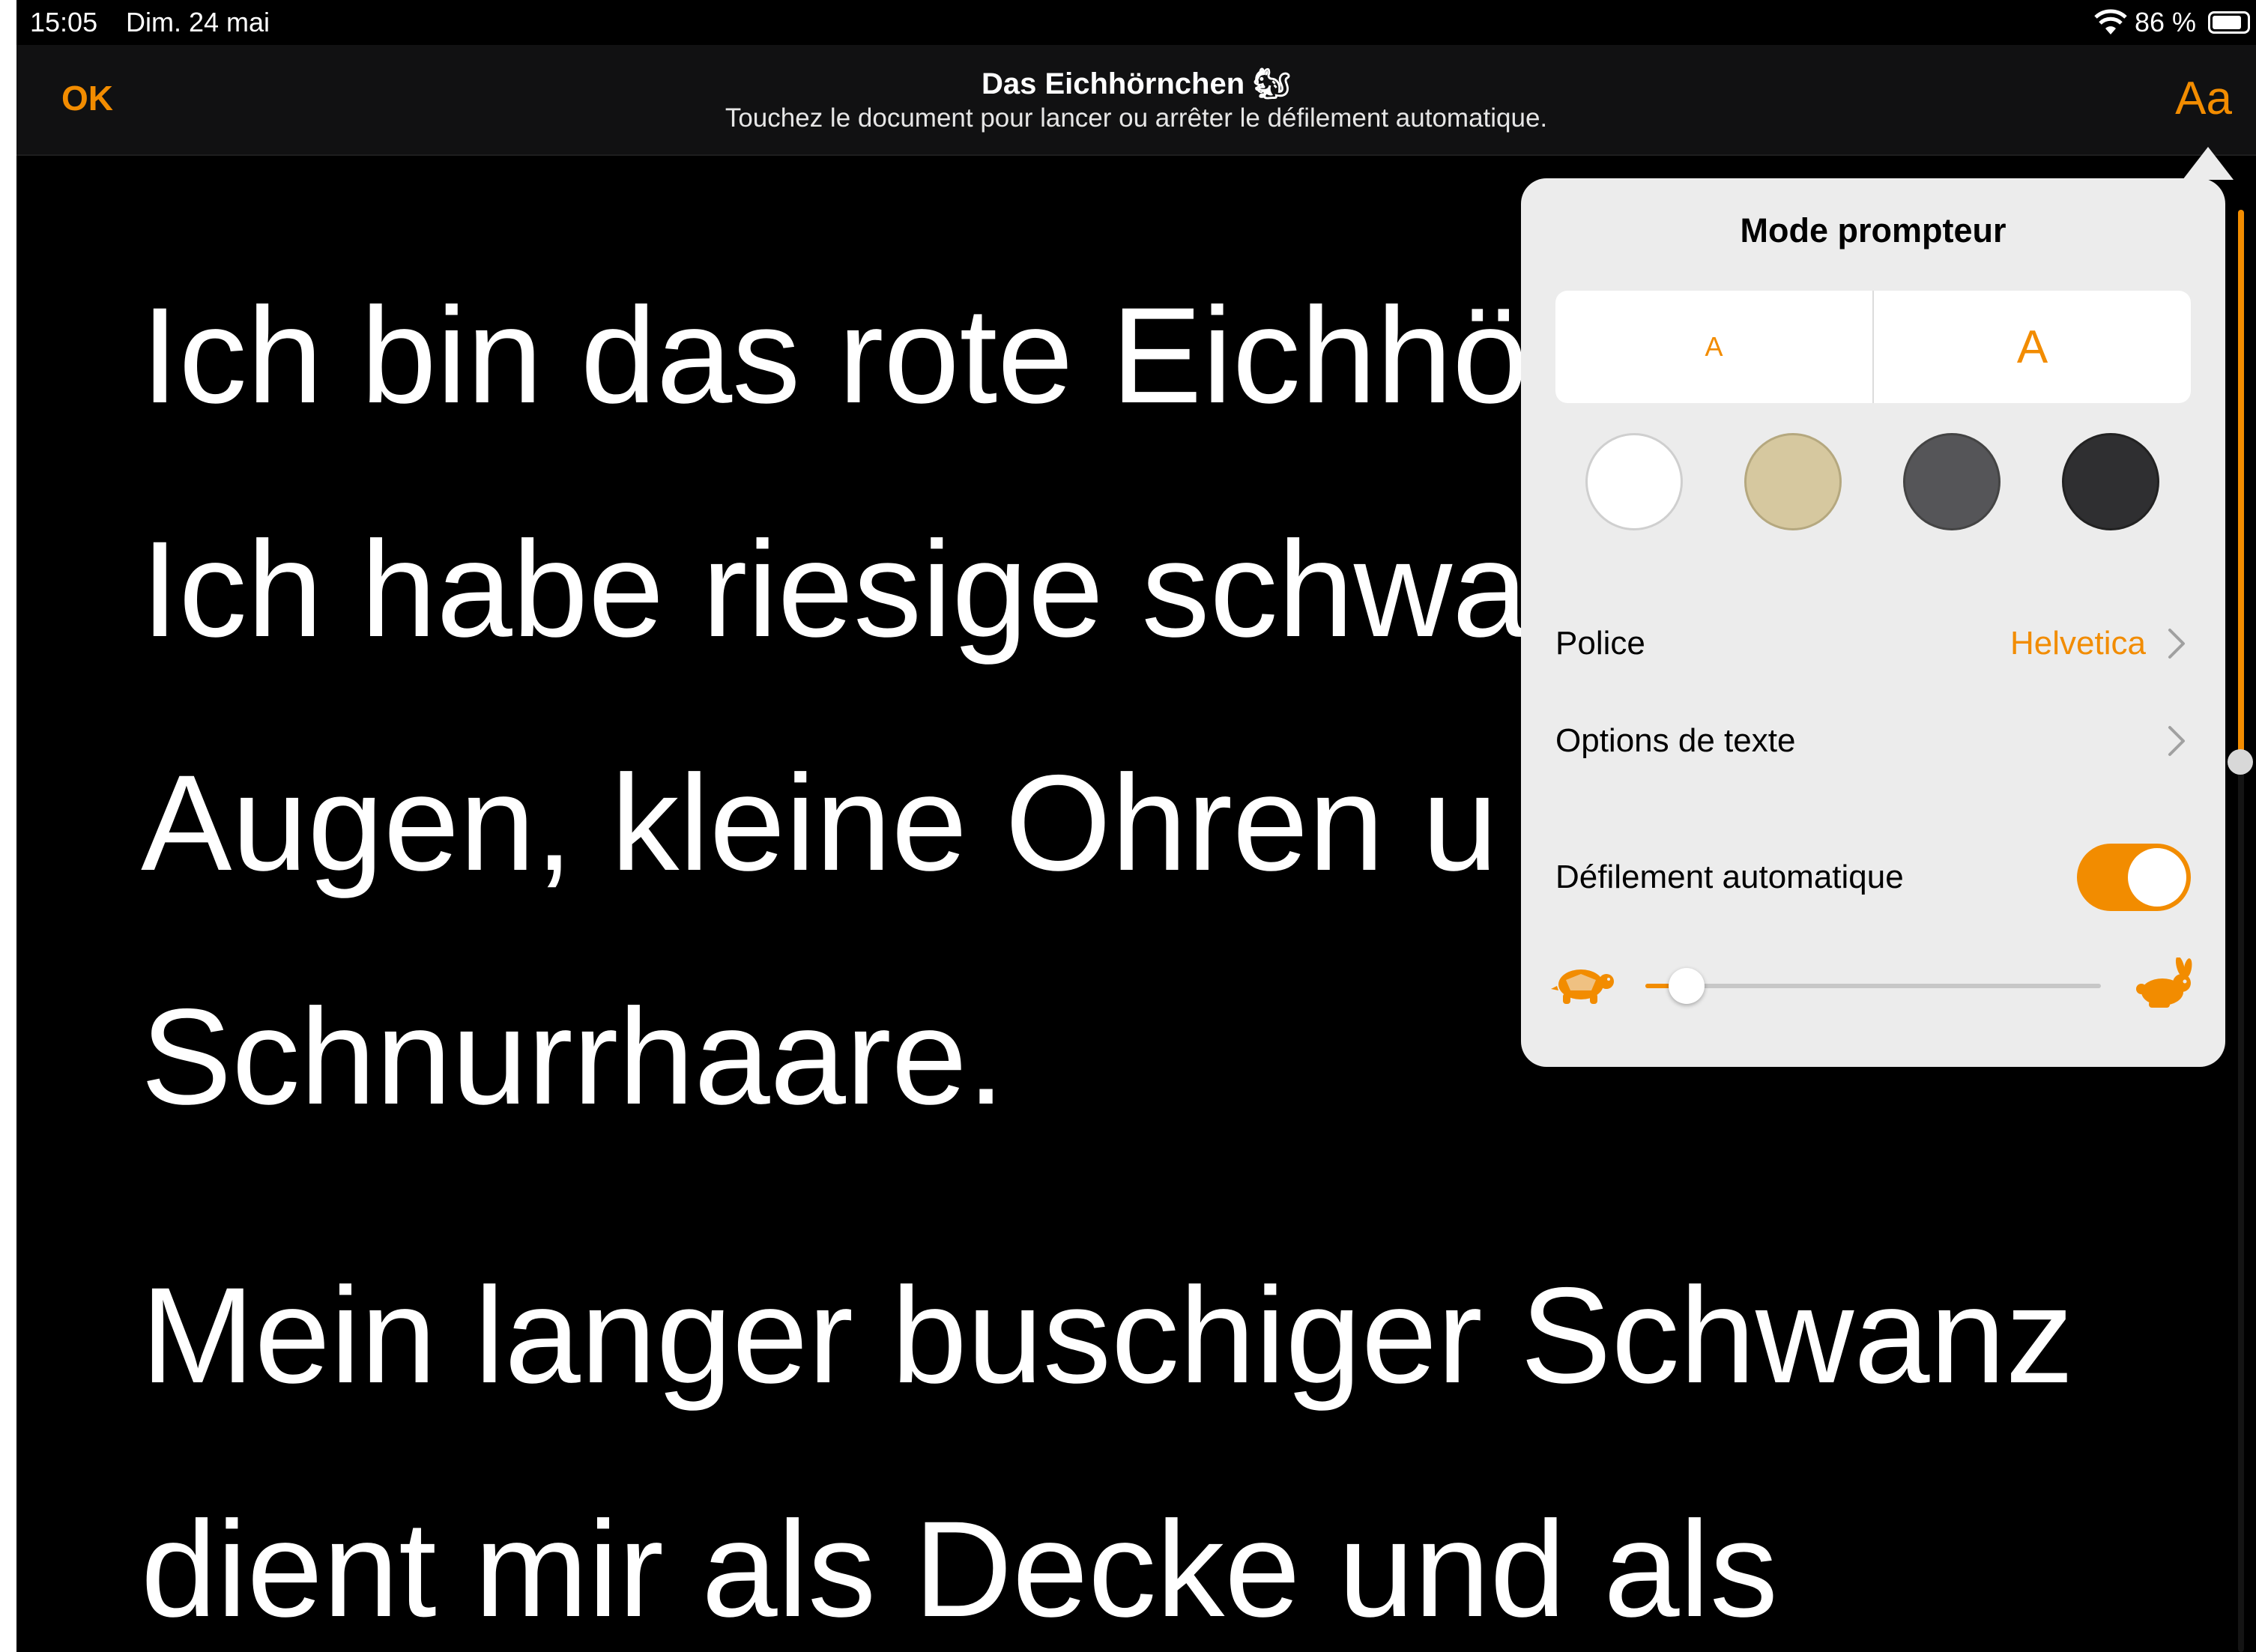  What do you see at coordinates (1873, 483) in the screenshot?
I see `theme-swatches` at bounding box center [1873, 483].